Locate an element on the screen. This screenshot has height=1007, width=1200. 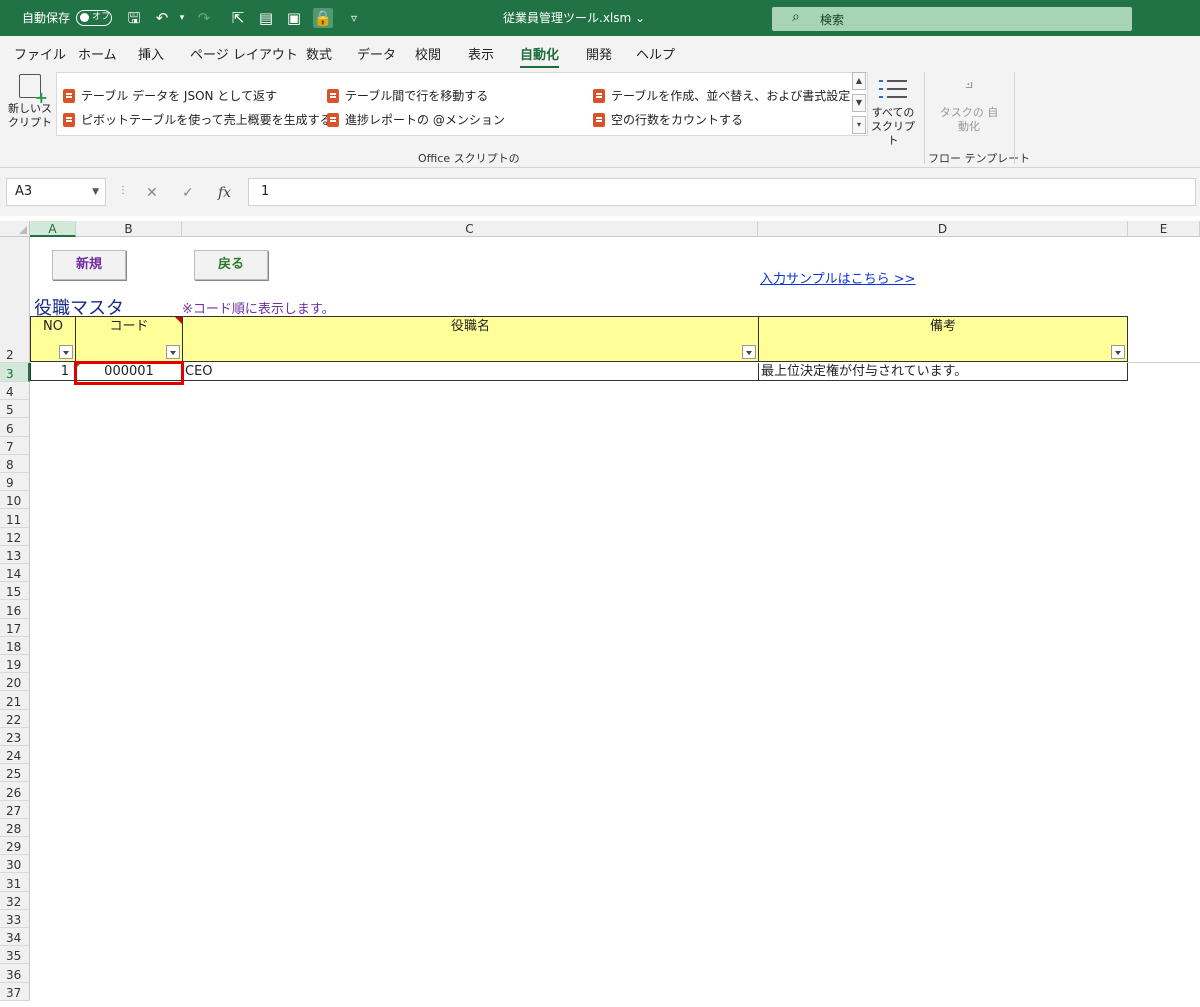
column-header-c: C is located at coordinates (470, 229).